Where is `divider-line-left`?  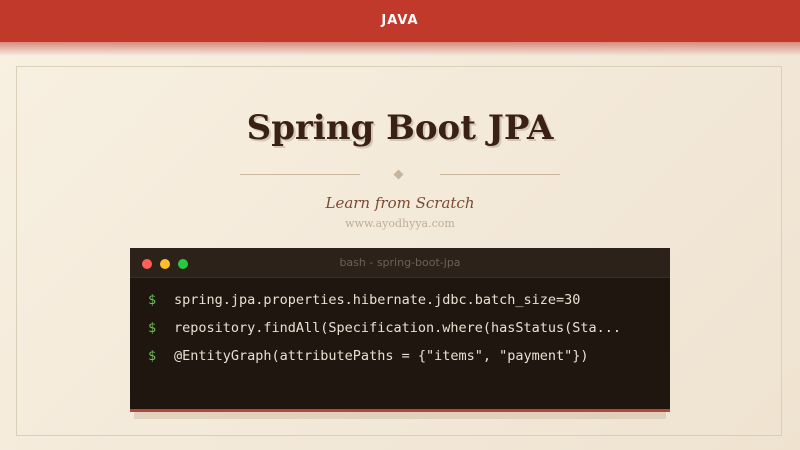 divider-line-left is located at coordinates (300, 174).